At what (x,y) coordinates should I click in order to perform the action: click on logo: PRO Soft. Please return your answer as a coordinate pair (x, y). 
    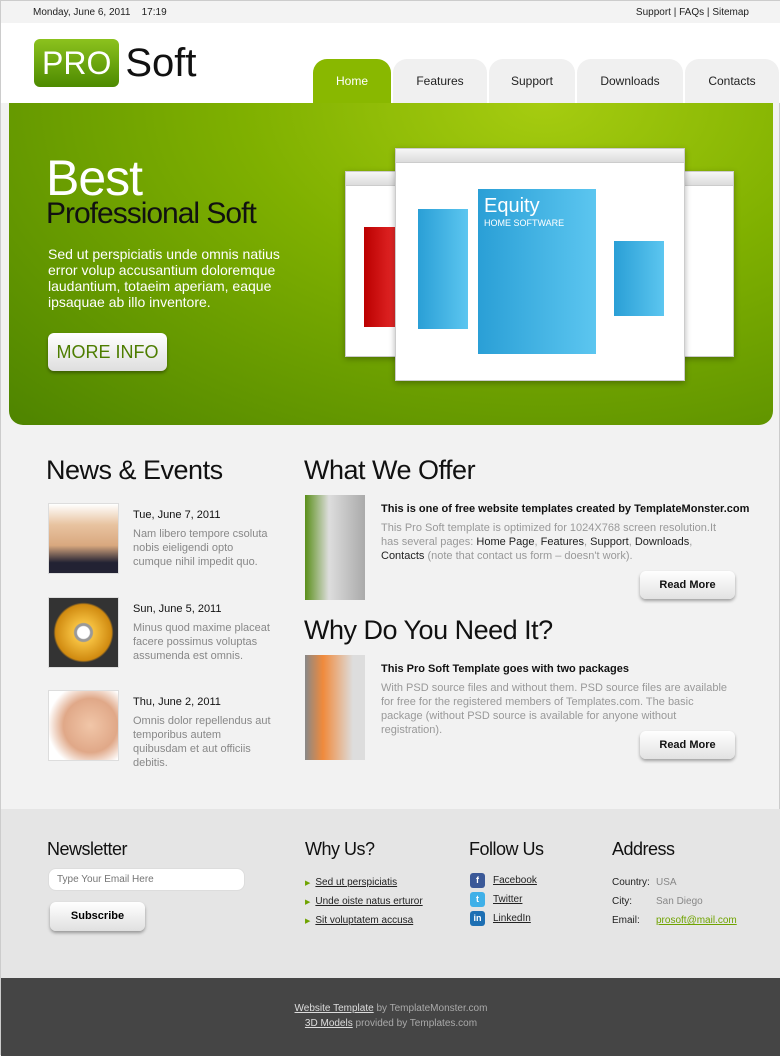
    Looking at the image, I should click on (115, 63).